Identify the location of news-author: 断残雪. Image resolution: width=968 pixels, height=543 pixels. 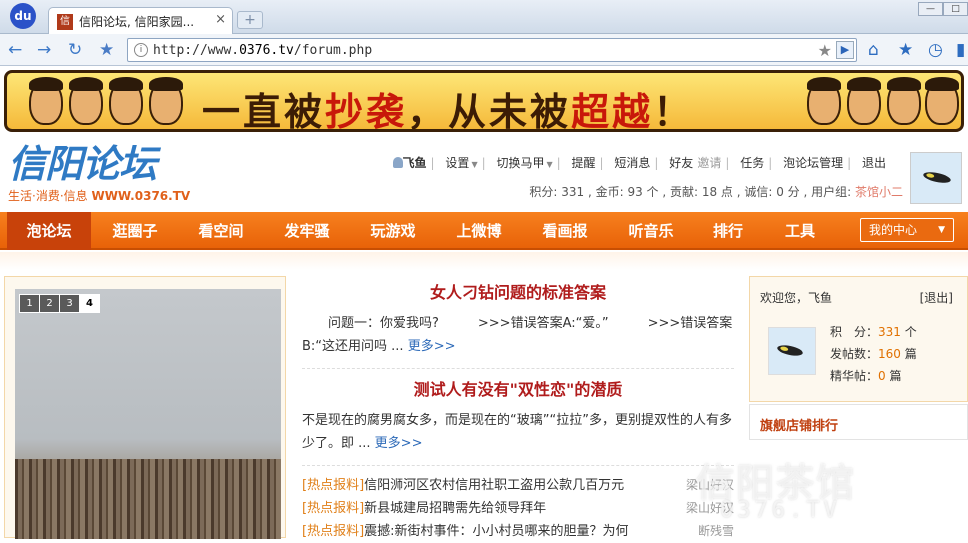
(716, 531).